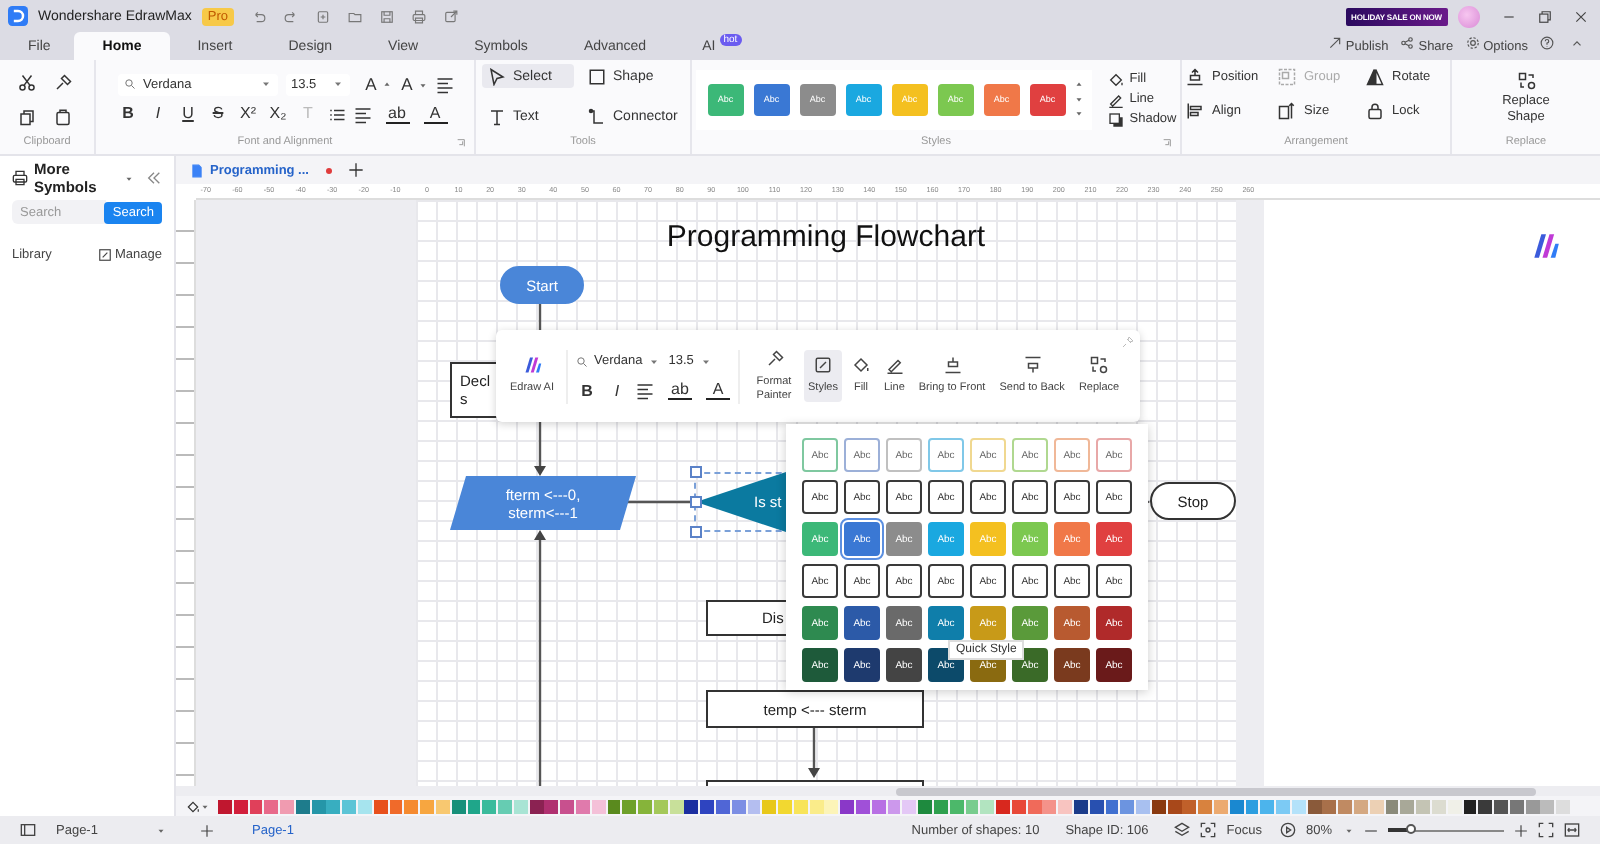 This screenshot has width=1600, height=844. What do you see at coordinates (62, 82) in the screenshot?
I see `format-painter-icon` at bounding box center [62, 82].